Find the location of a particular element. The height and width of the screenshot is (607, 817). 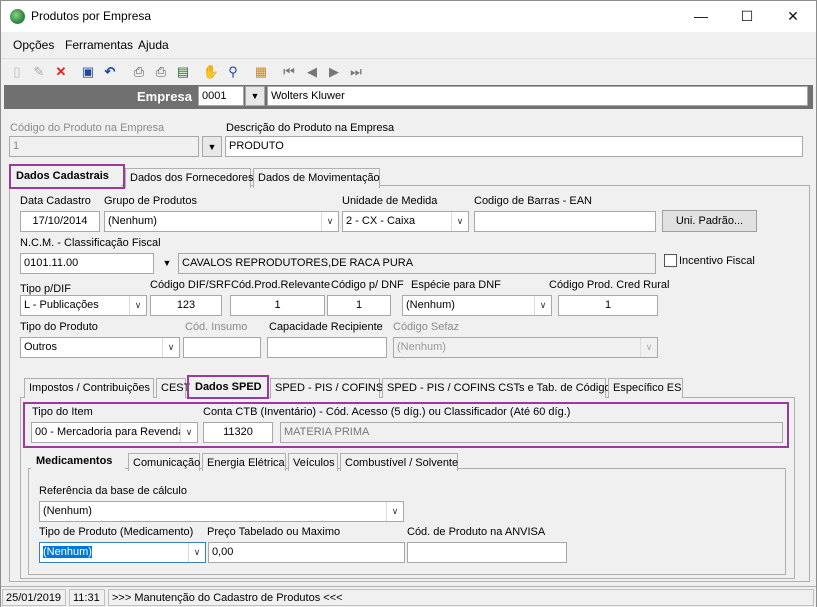

capacidade-input is located at coordinates (327, 347).